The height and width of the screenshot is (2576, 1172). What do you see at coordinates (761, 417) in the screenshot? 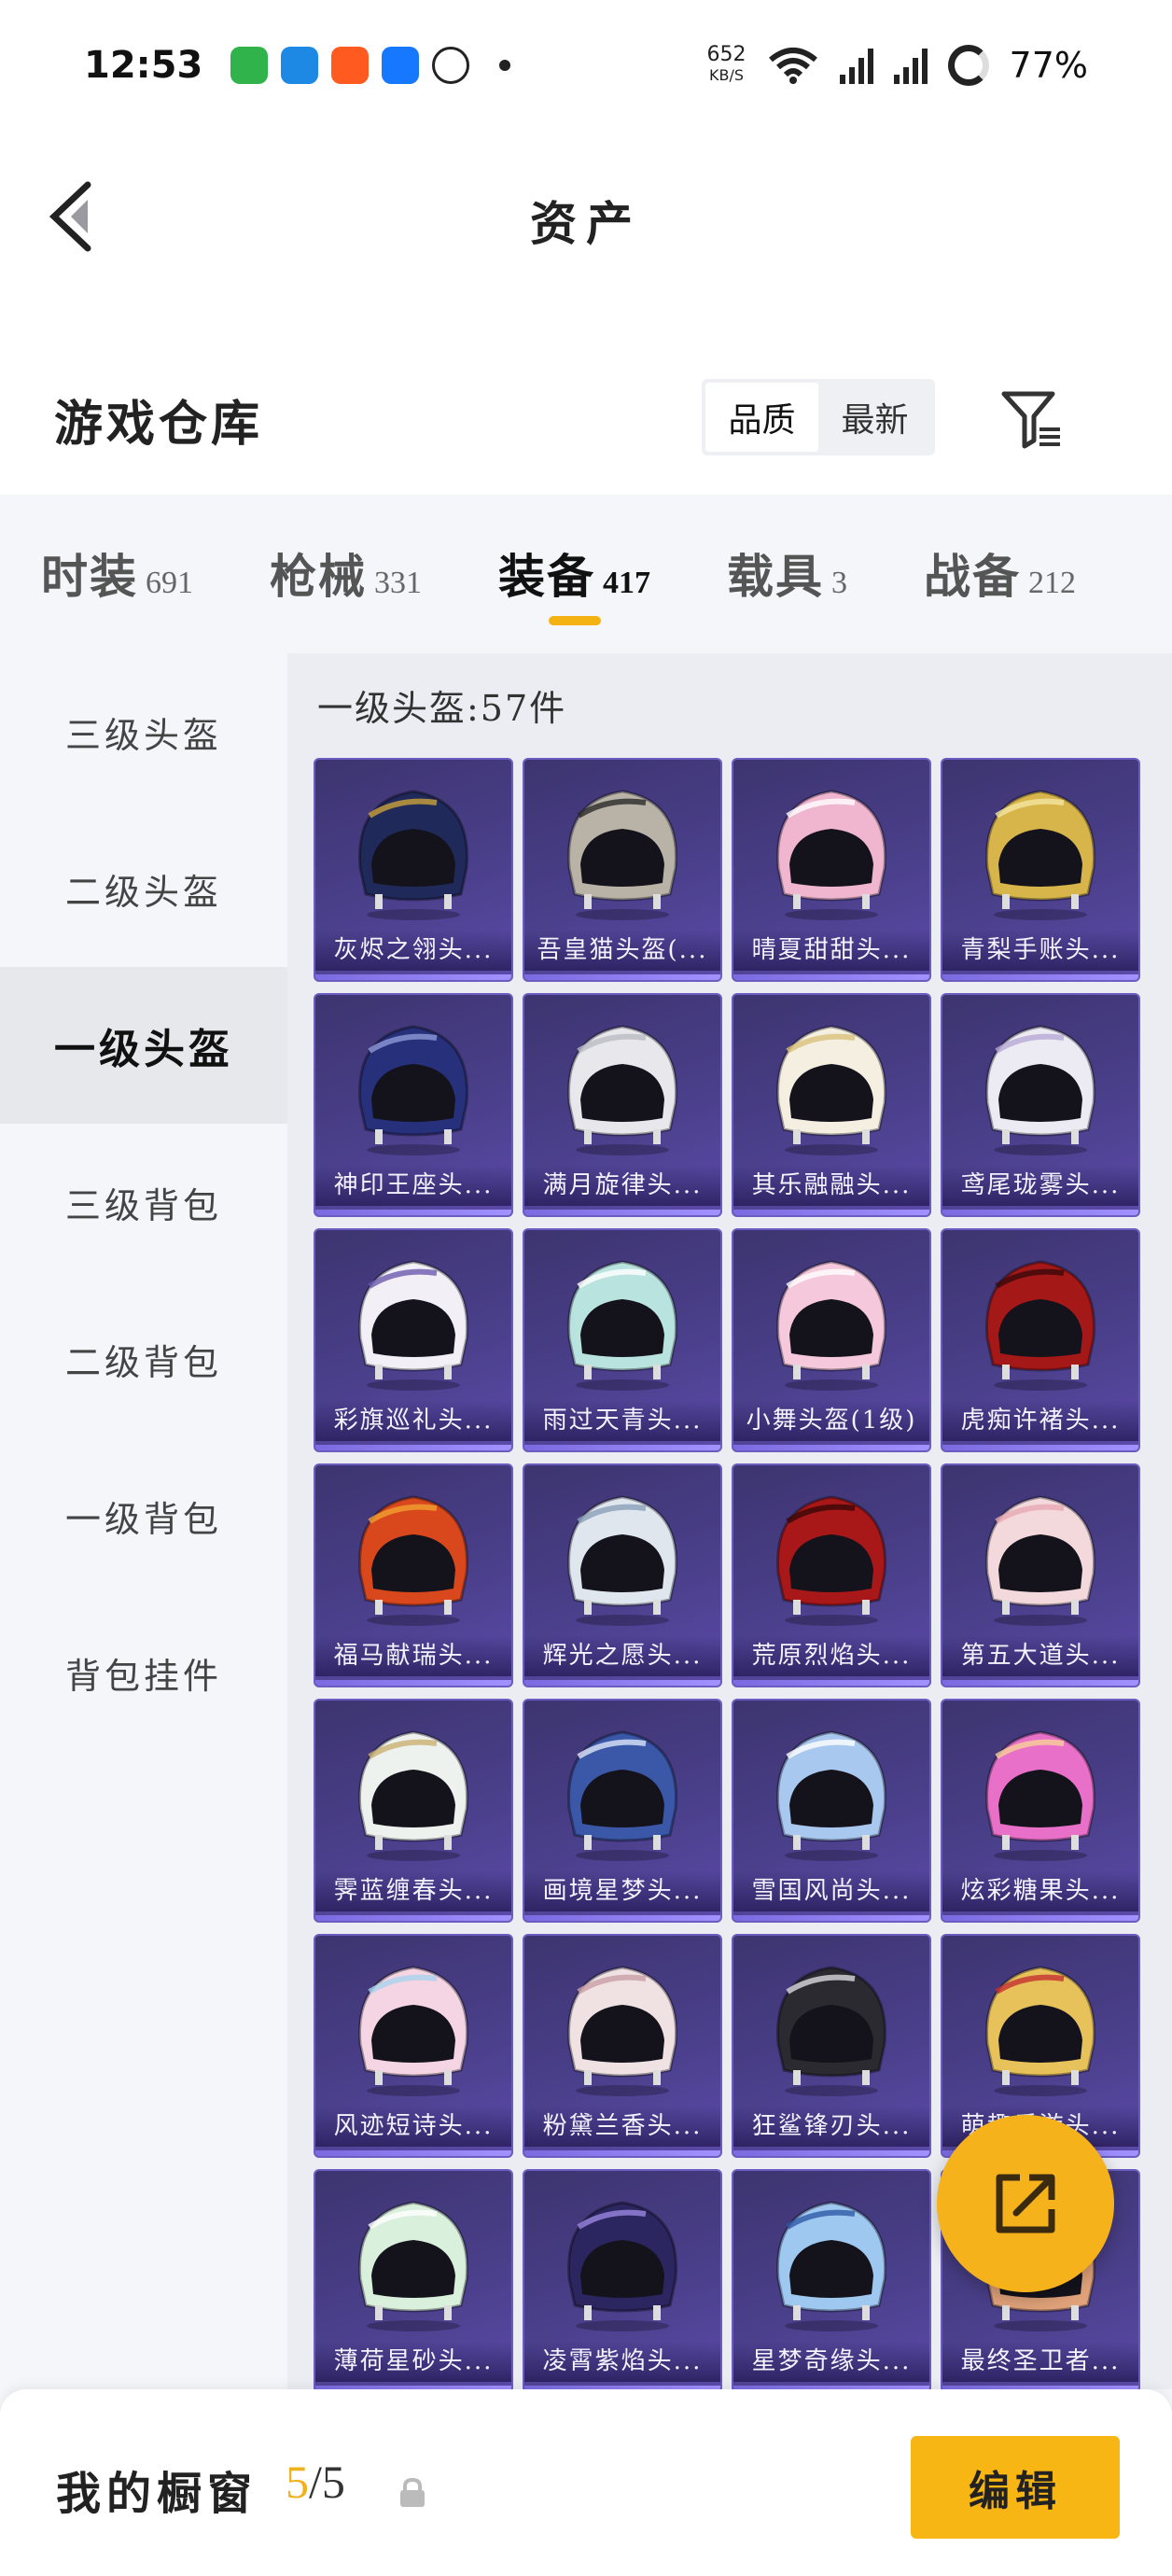
I see `sort-quality-option: 品质` at bounding box center [761, 417].